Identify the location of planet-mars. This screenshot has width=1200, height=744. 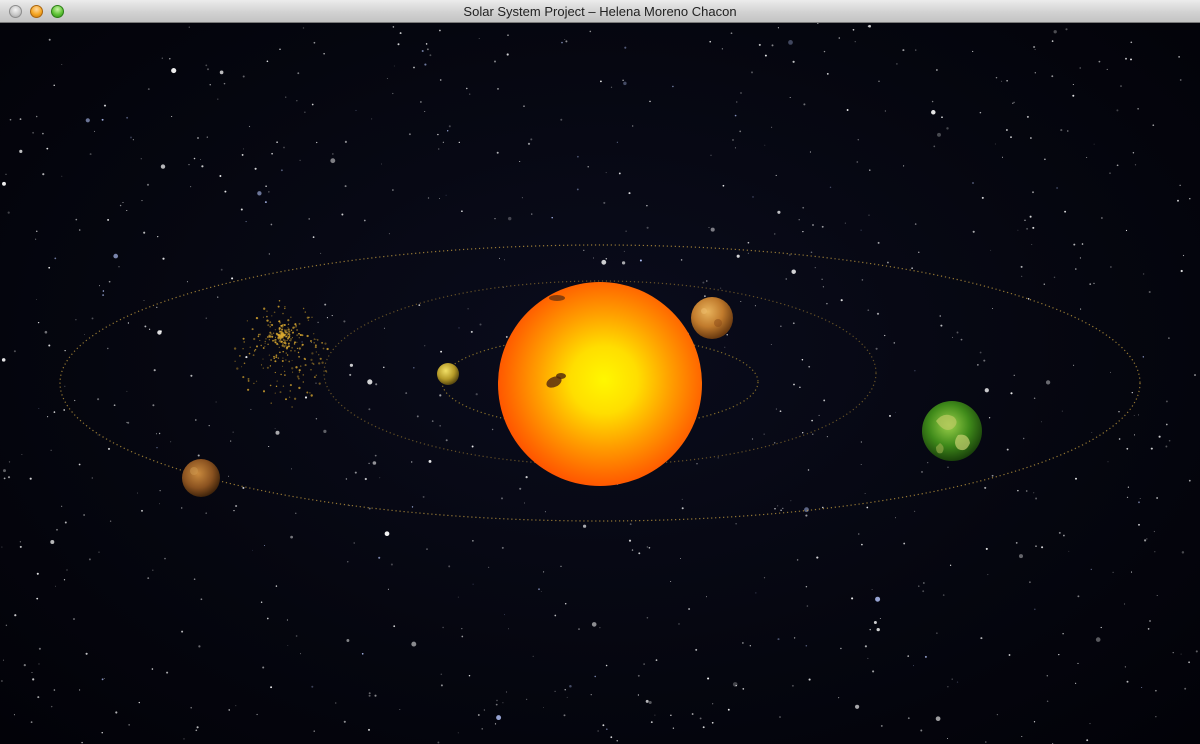
(201, 478).